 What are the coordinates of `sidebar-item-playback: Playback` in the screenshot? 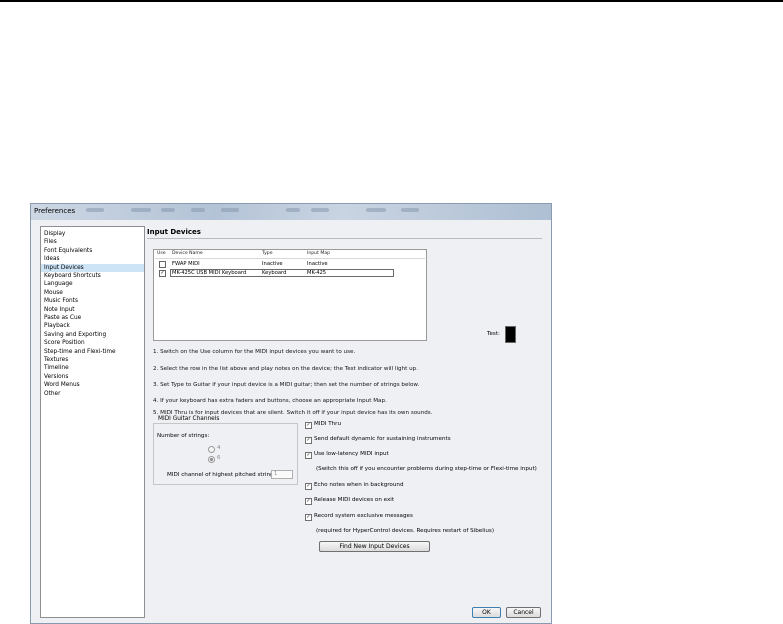 It's located at (92, 326).